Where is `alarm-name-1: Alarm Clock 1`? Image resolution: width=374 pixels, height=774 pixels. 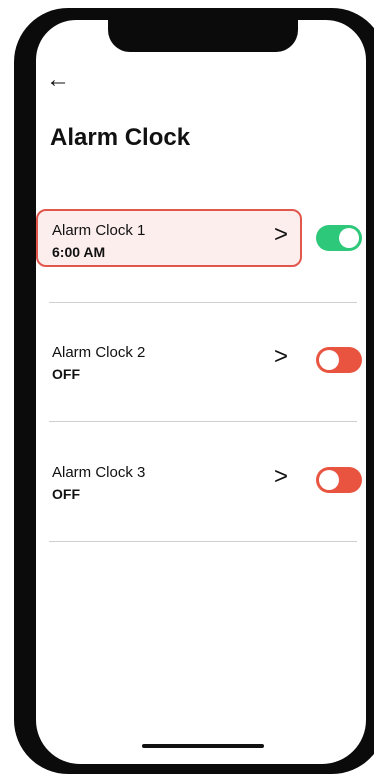
alarm-name-1: Alarm Clock 1 is located at coordinates (99, 230).